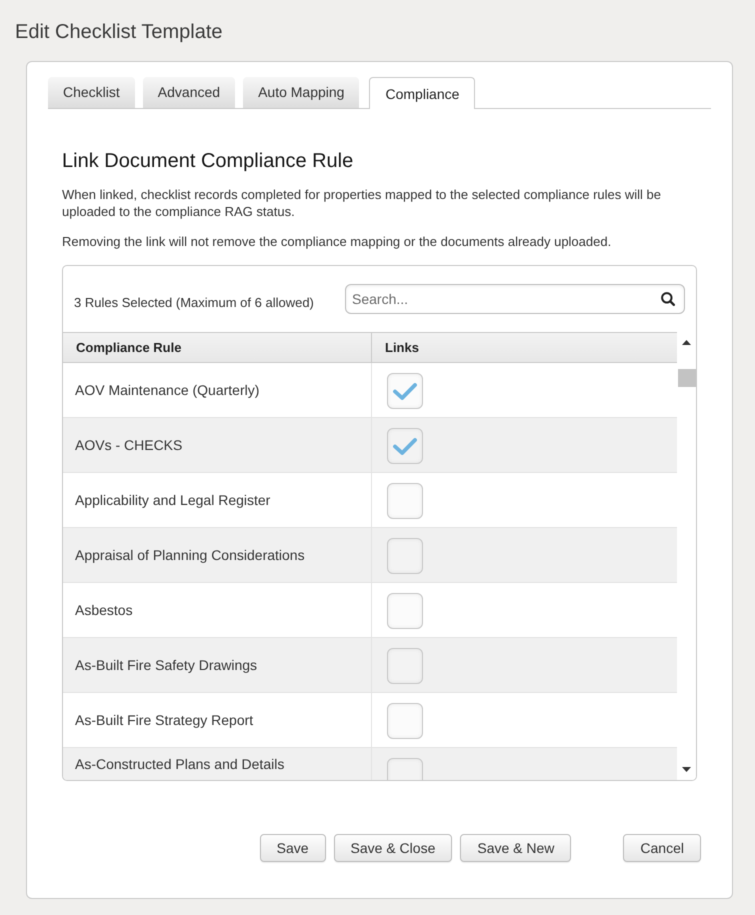 The image size is (755, 915). What do you see at coordinates (687, 378) in the screenshot?
I see `scrollbar-thumb` at bounding box center [687, 378].